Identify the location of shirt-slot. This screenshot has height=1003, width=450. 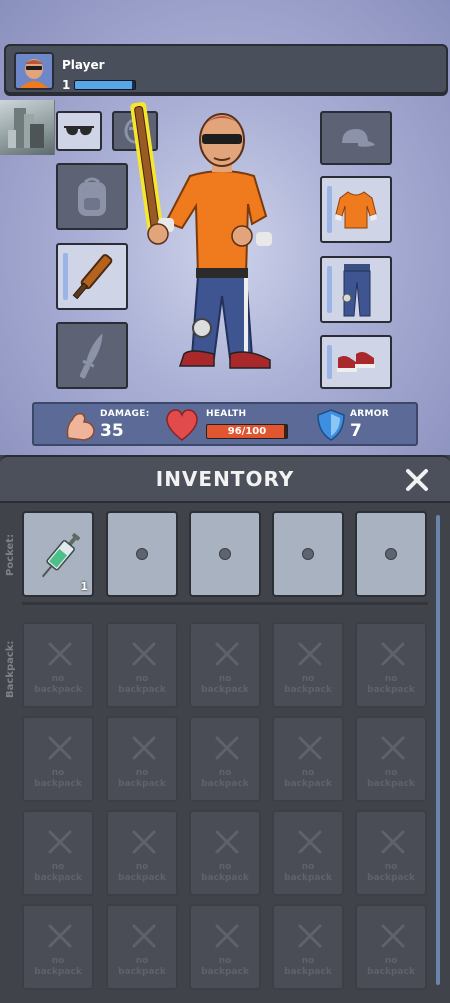
(356, 209).